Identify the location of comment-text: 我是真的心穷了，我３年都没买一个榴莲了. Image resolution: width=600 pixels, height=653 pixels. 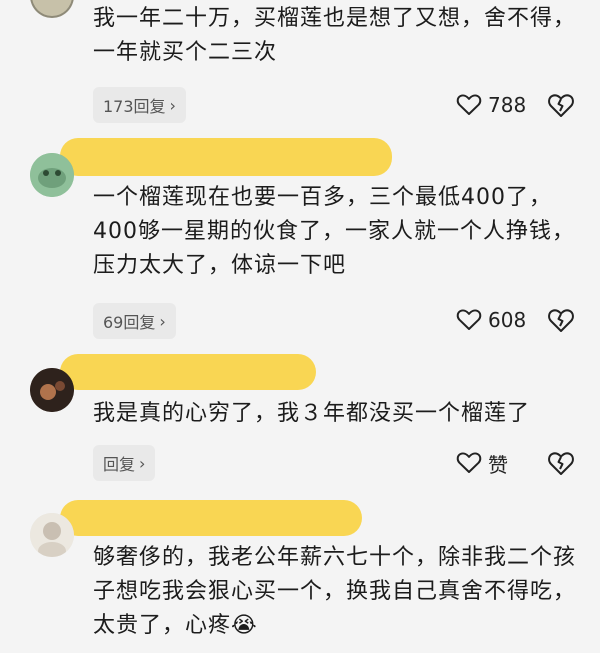
(312, 413).